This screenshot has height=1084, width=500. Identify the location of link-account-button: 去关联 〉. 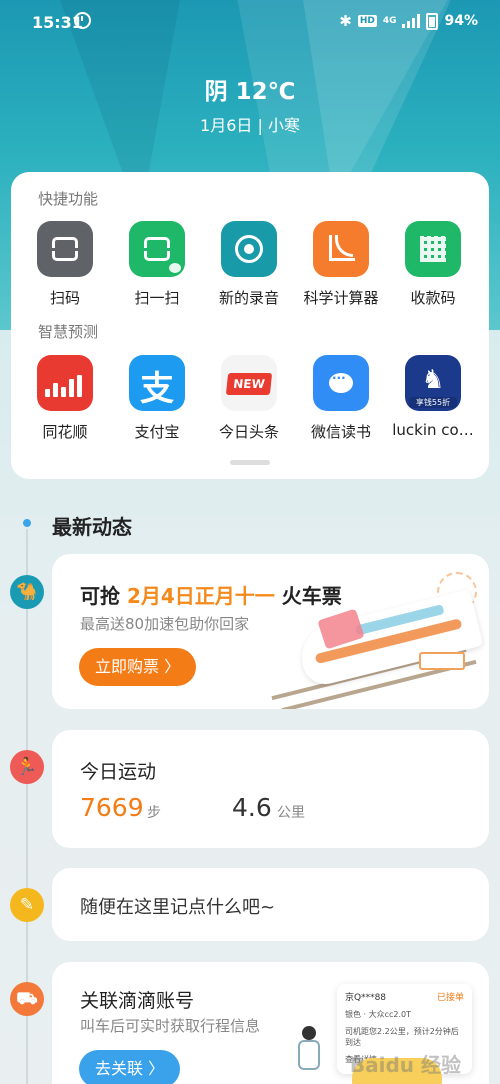
(130, 1067).